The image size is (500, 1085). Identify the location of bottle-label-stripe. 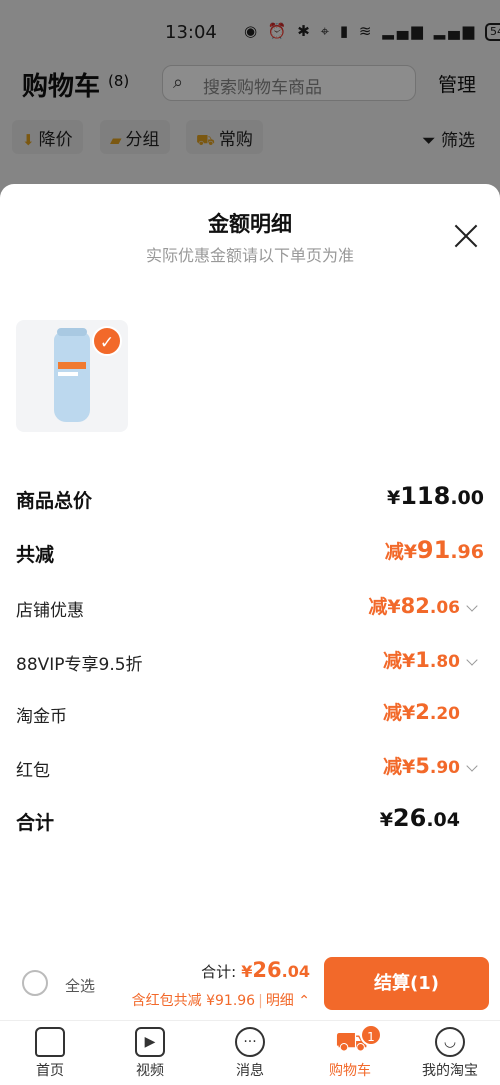
(68, 374).